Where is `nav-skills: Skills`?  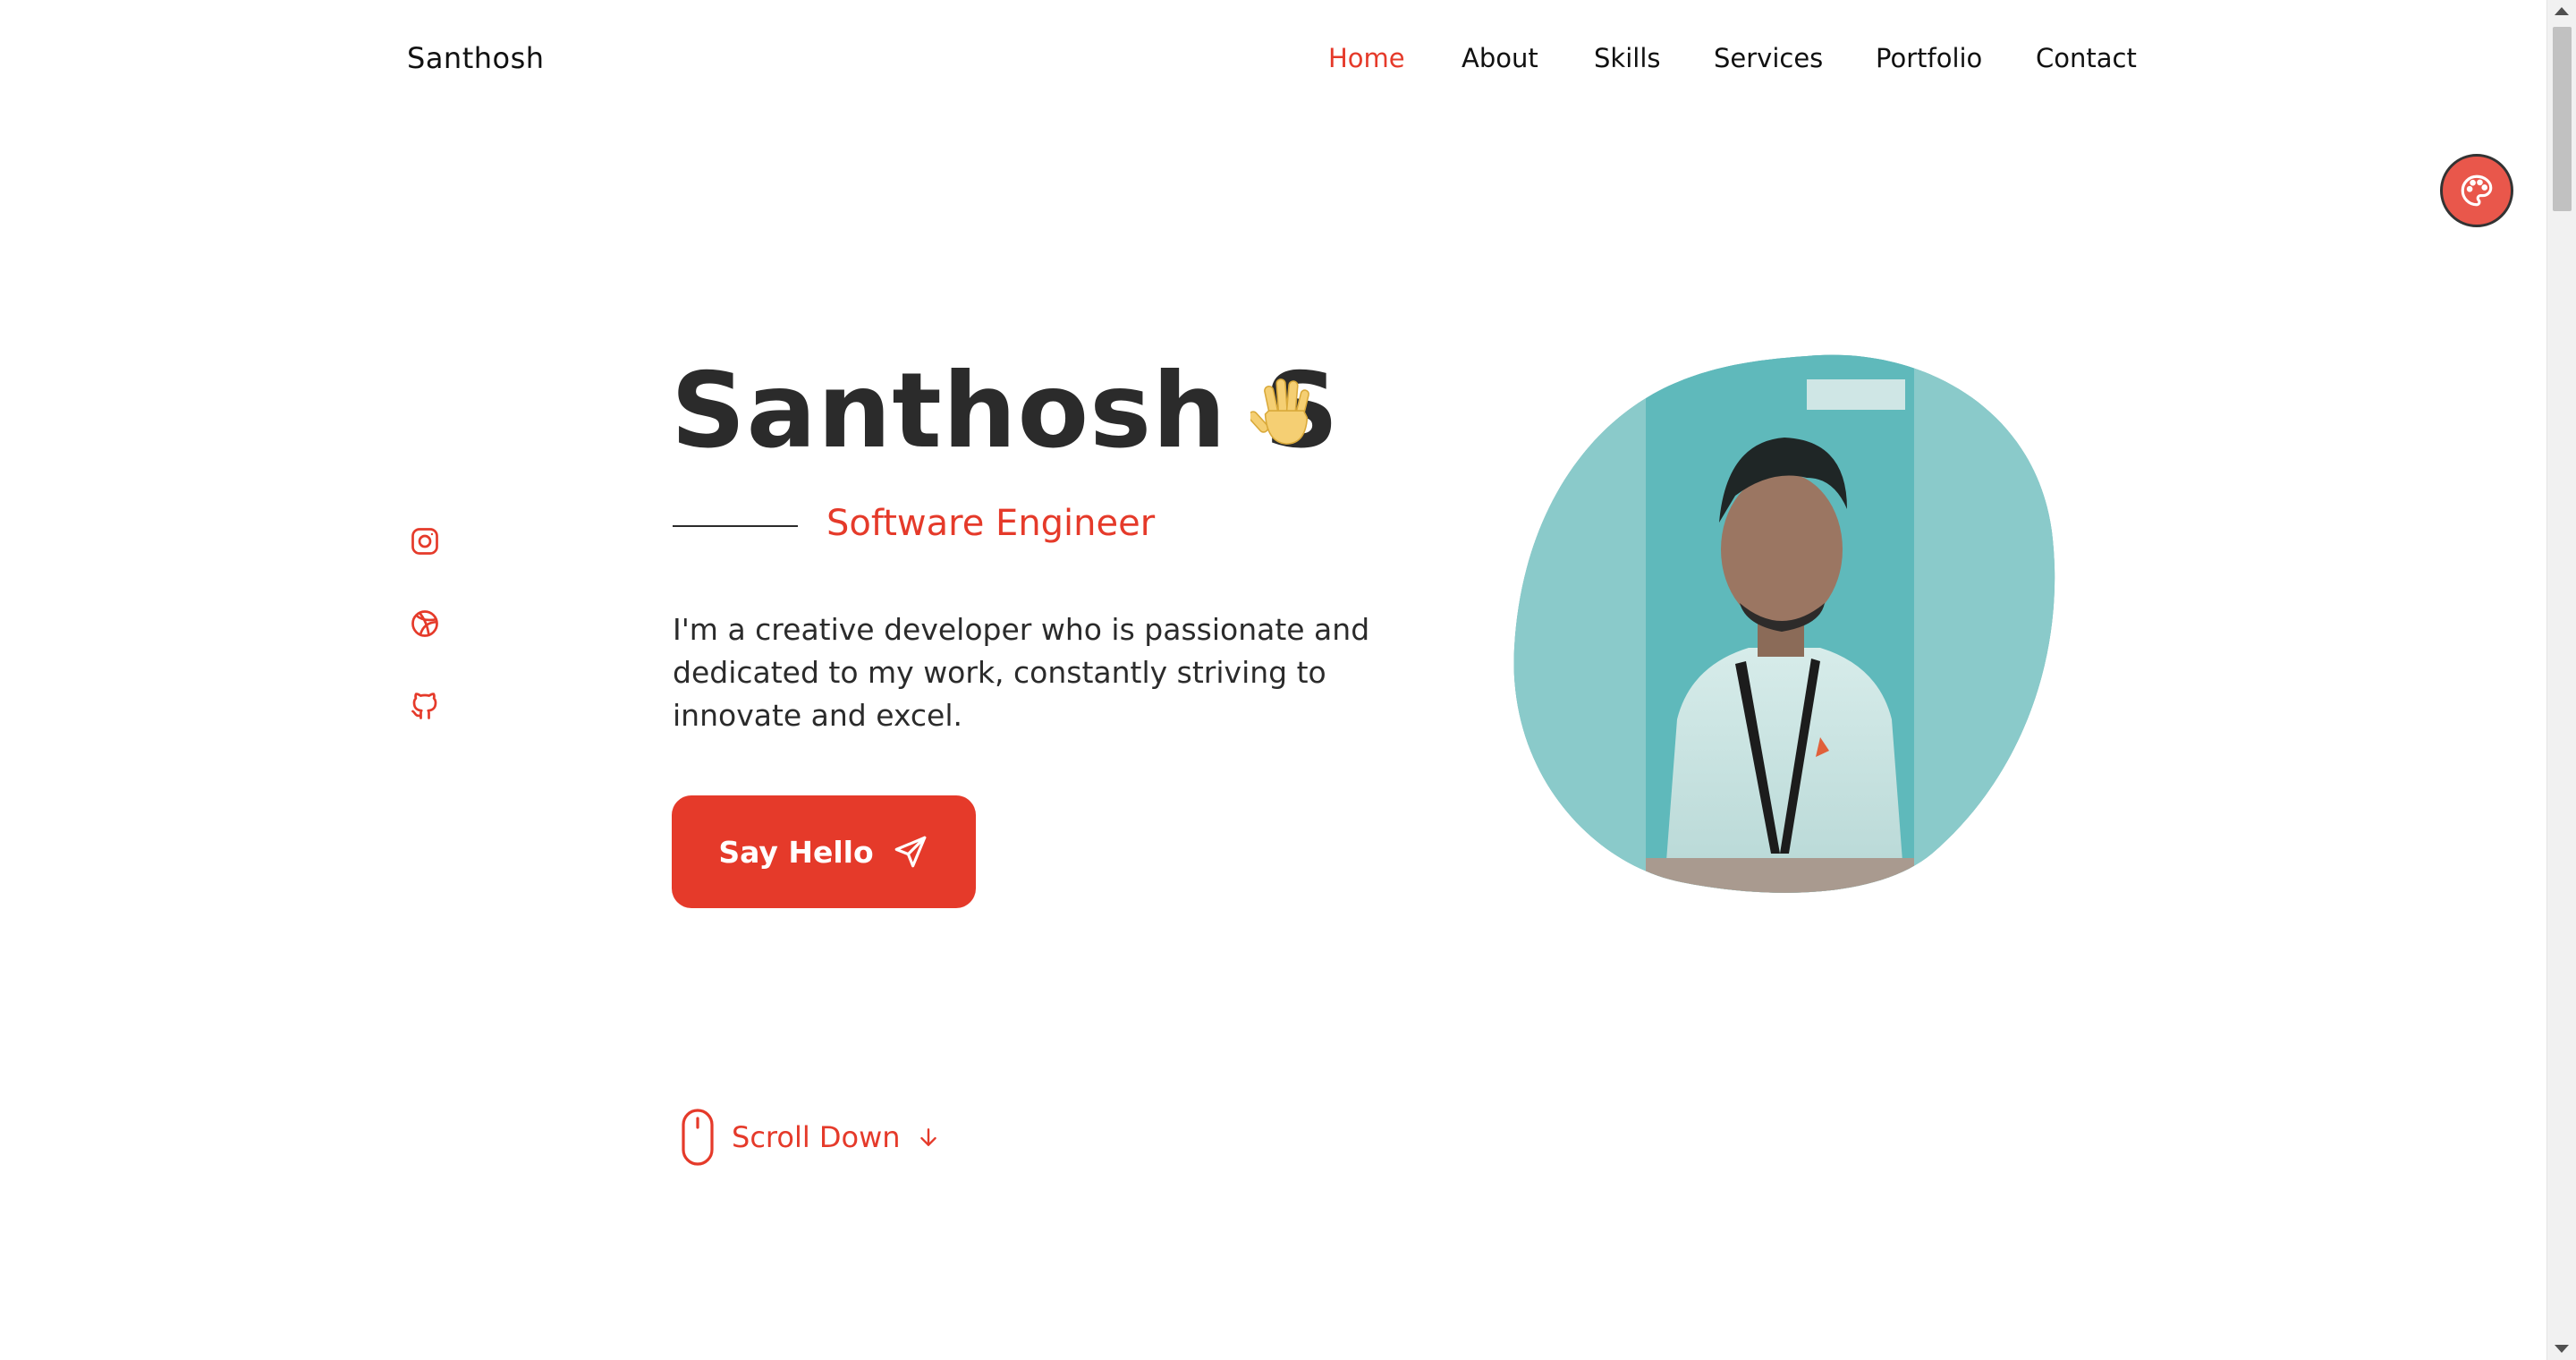 nav-skills: Skills is located at coordinates (1627, 58).